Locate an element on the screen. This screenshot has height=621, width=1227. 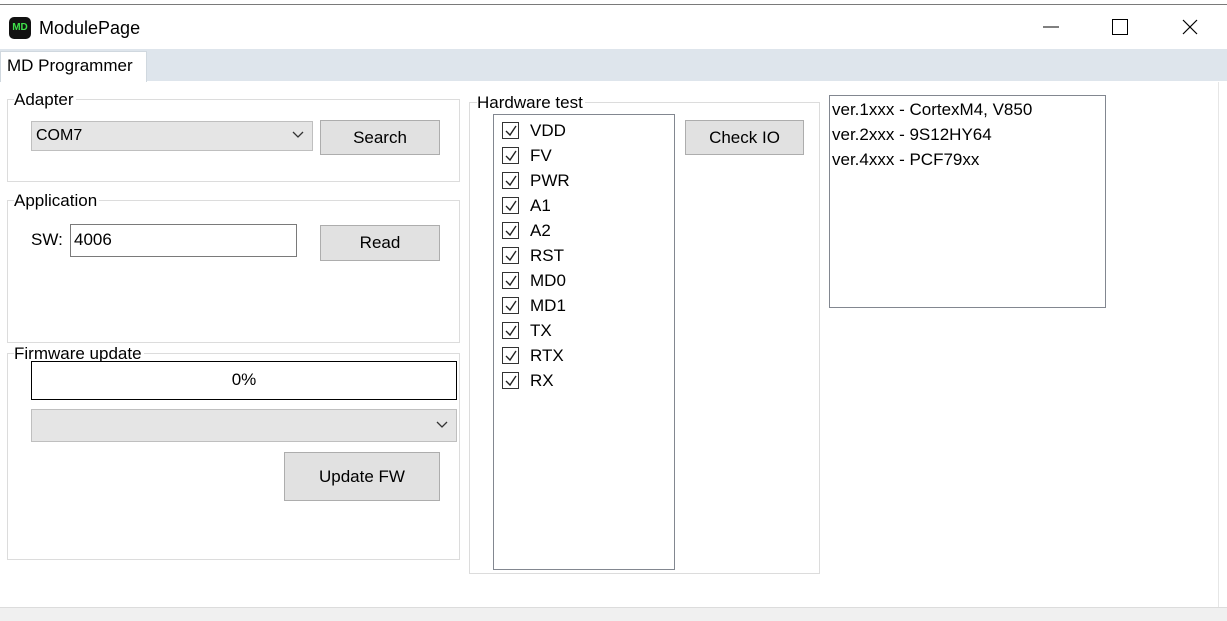
hardware-check-label: FV is located at coordinates (541, 155).